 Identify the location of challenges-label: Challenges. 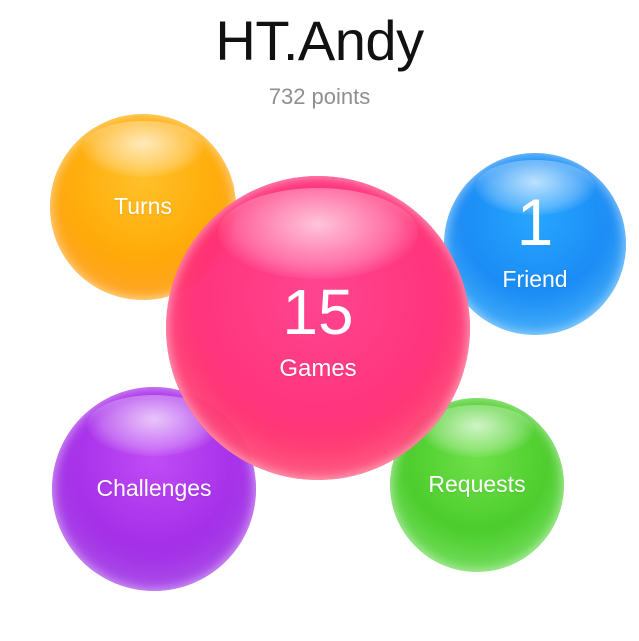
(154, 488).